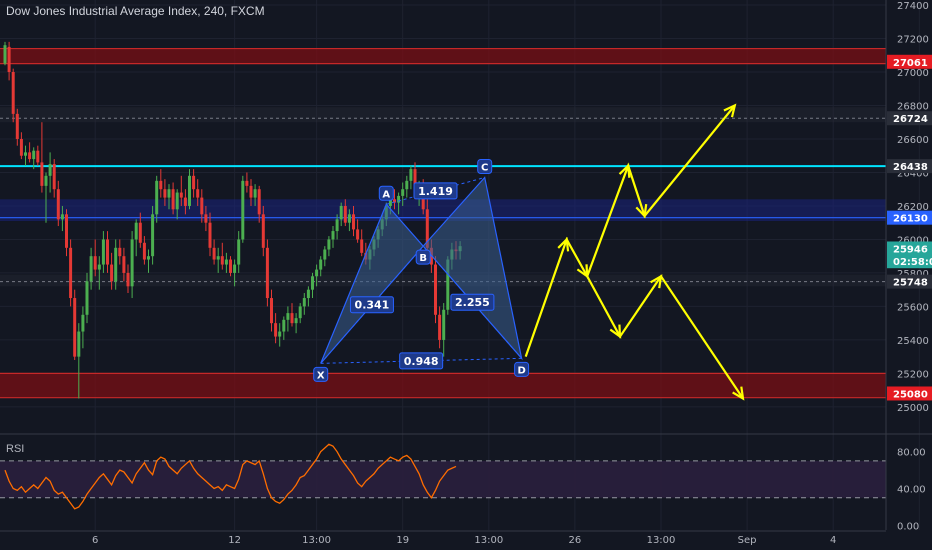 The image size is (932, 550). Describe the element at coordinates (913, 106) in the screenshot. I see `price-tick-label: 26800` at that location.